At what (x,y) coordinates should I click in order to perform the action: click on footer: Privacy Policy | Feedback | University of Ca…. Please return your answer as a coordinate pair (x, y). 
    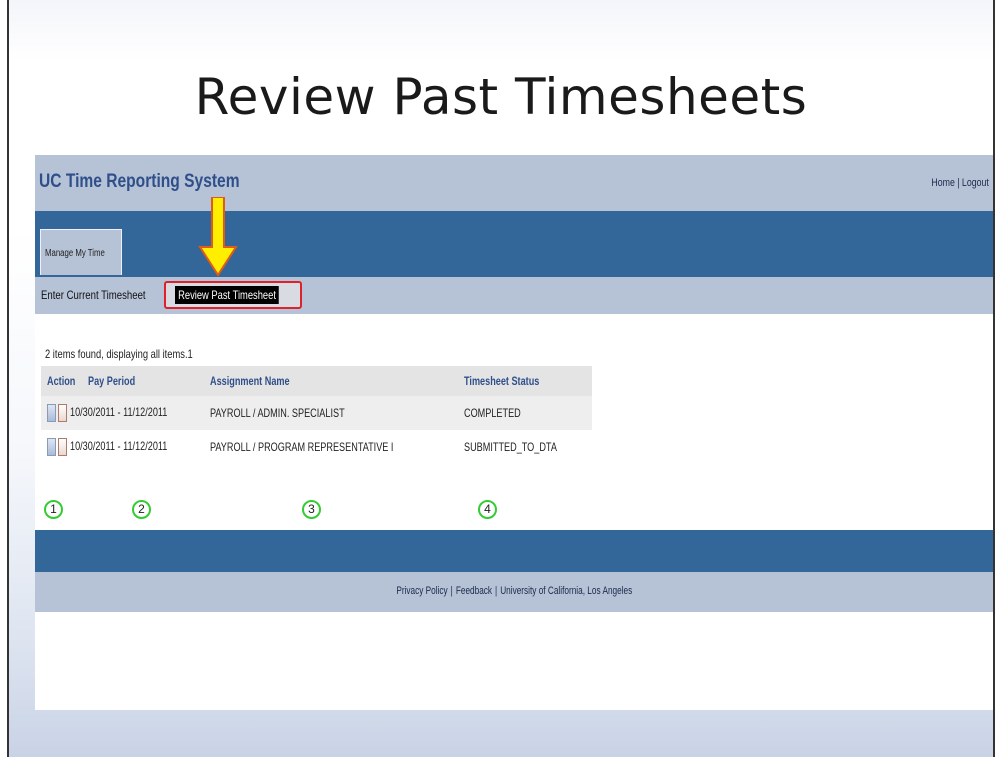
    Looking at the image, I should click on (514, 592).